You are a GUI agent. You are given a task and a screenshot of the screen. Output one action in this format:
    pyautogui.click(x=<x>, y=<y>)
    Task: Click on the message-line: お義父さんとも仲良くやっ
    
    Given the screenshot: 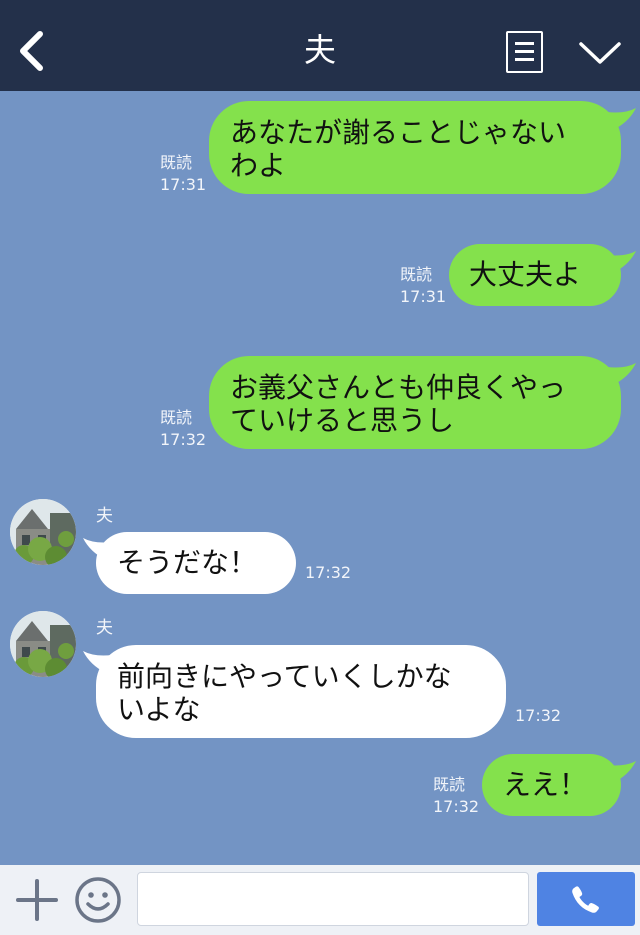 What is the action you would take?
    pyautogui.click(x=398, y=387)
    